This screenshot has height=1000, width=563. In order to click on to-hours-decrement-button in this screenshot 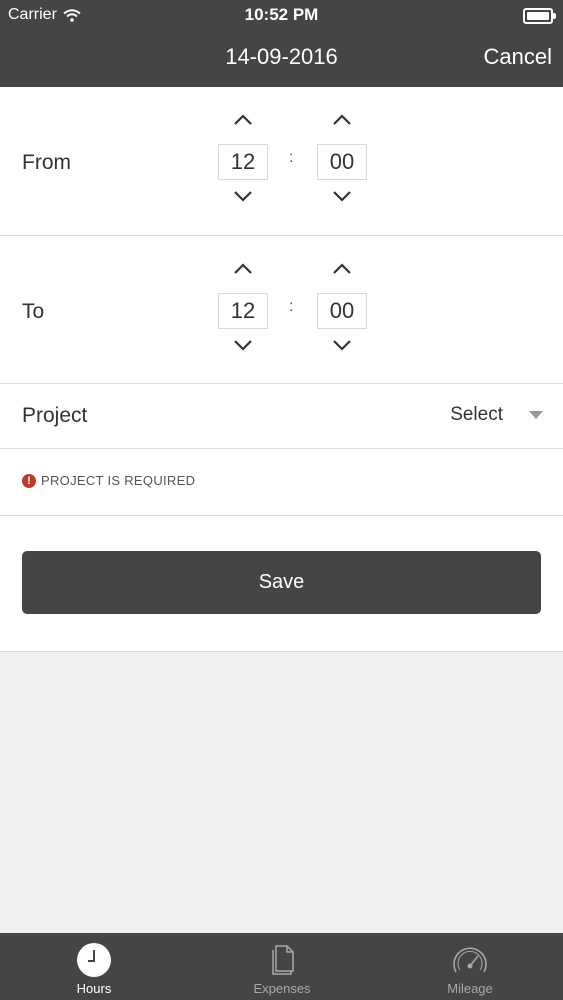, I will do `click(243, 345)`.